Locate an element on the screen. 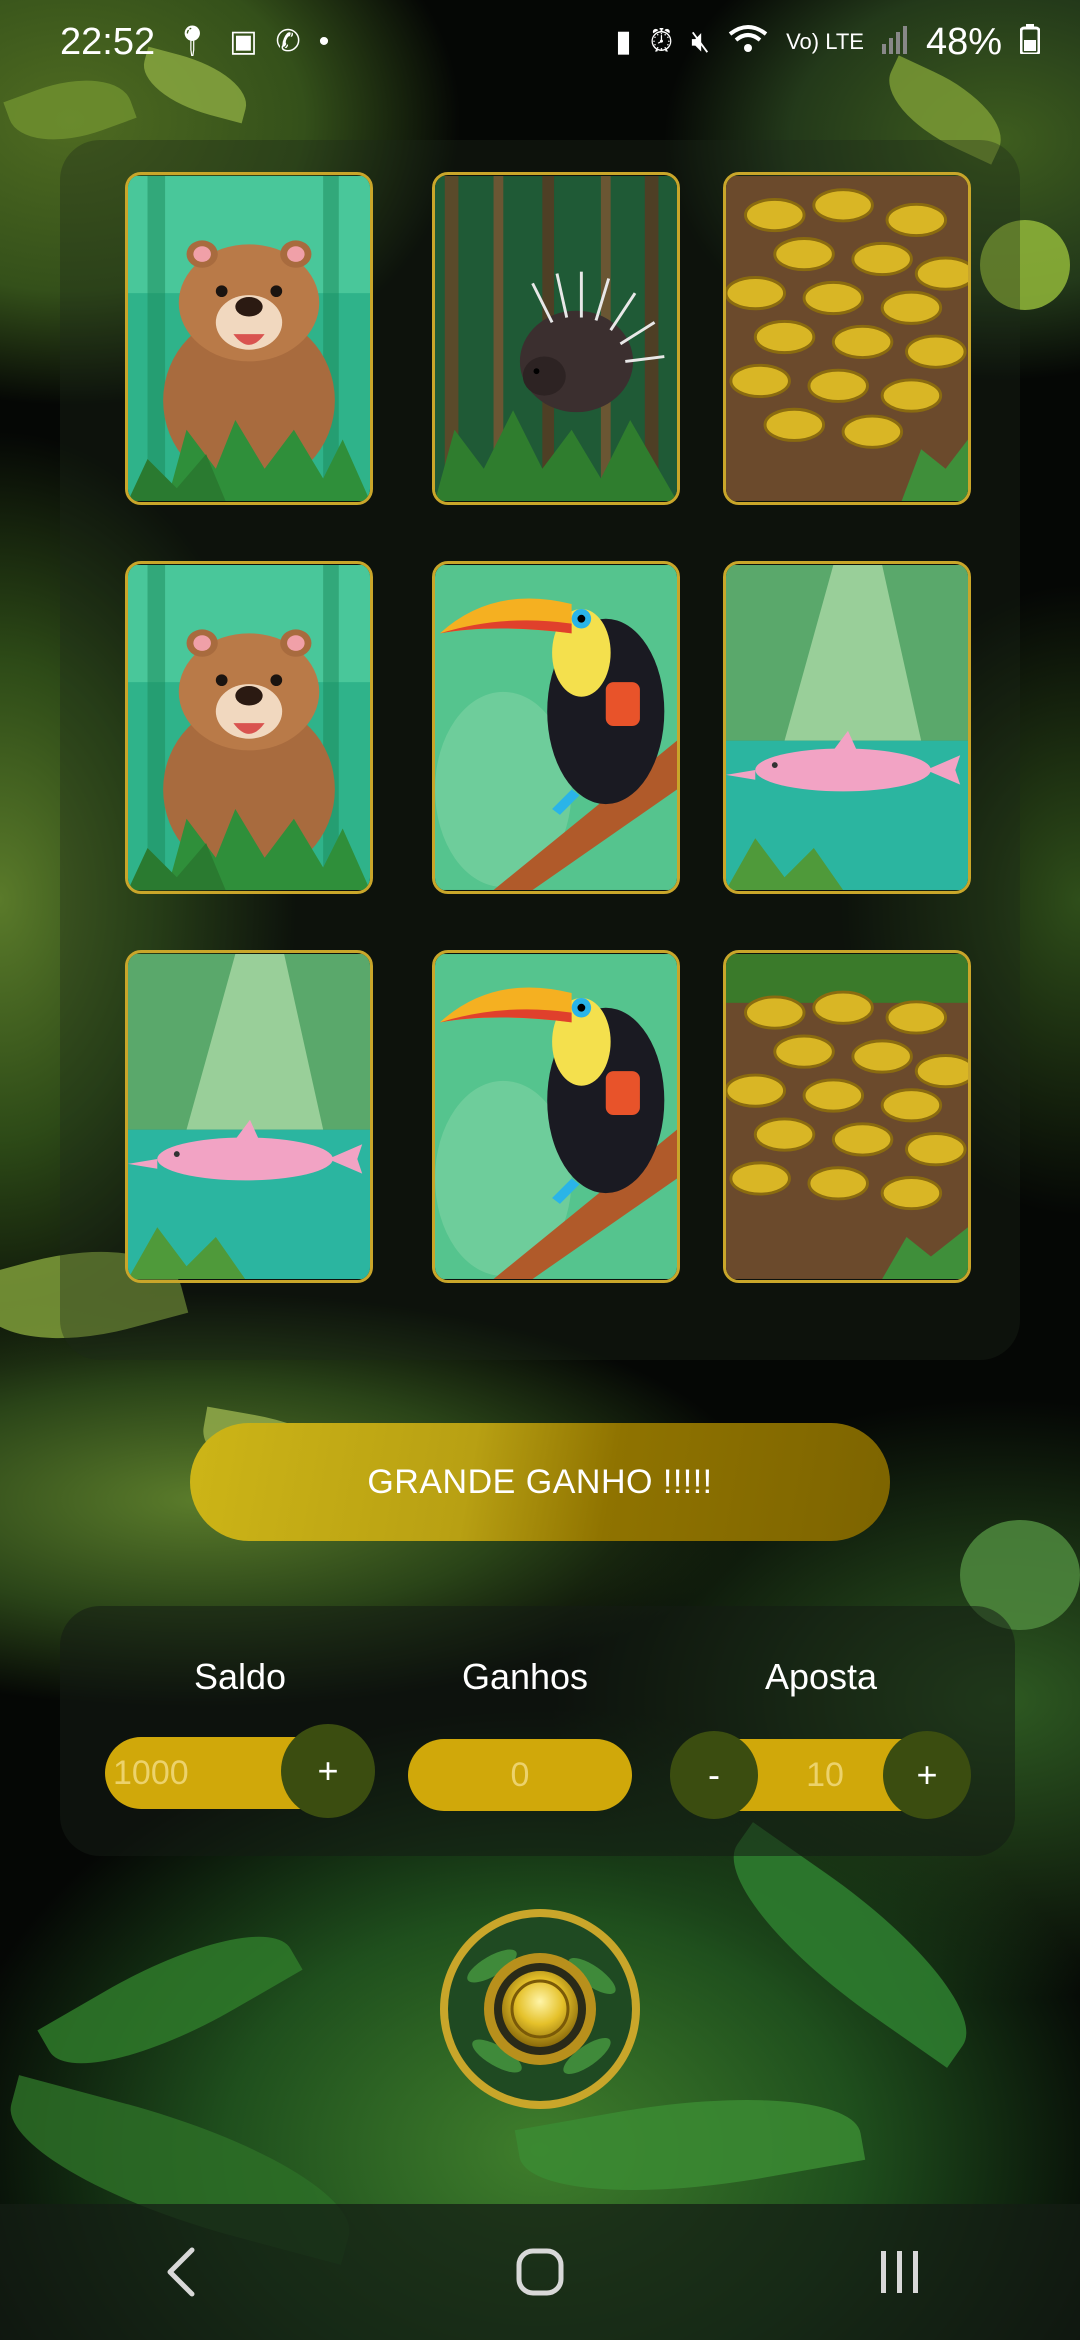 The width and height of the screenshot is (1080, 2340). ganhos-value-field: 0 is located at coordinates (520, 1775).